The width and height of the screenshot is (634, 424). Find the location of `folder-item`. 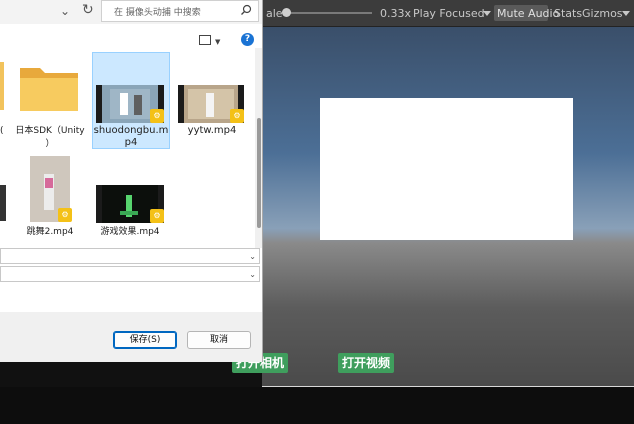

folder-item is located at coordinates (50, 88).